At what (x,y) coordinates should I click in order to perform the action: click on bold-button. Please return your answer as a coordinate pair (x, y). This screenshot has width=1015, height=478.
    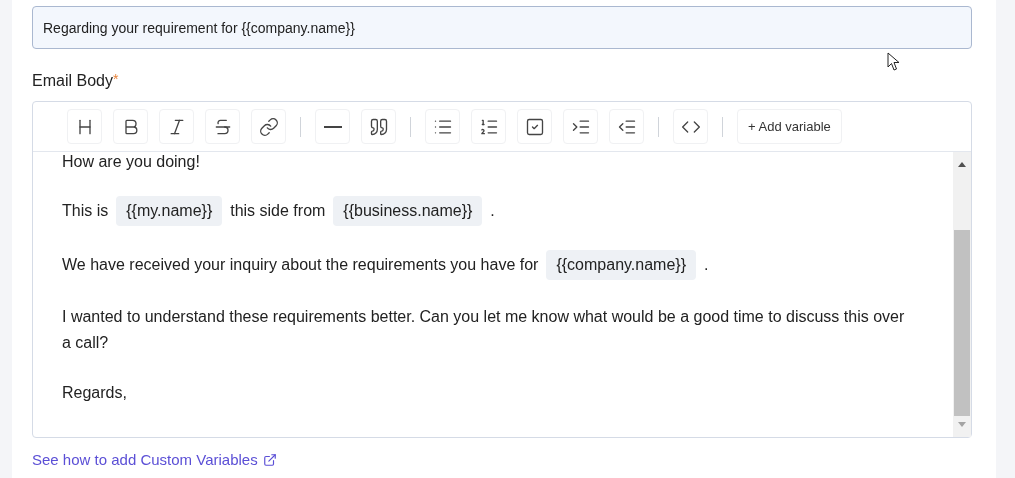
    Looking at the image, I should click on (130, 126).